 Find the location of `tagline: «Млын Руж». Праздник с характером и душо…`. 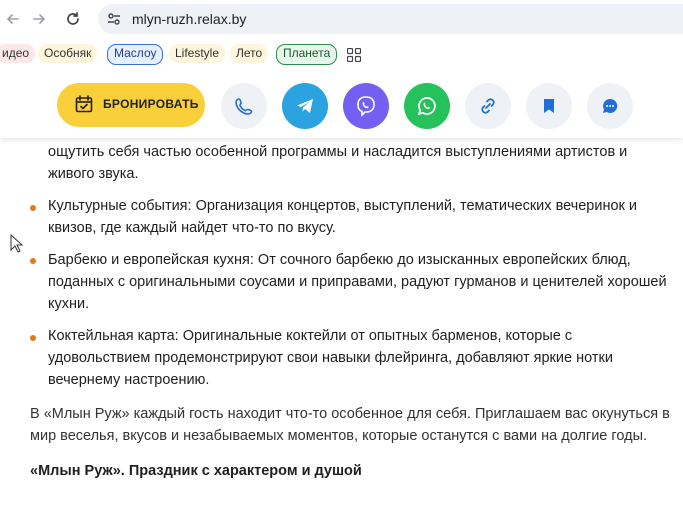

tagline: «Млын Руж». Праздник с характером и душо… is located at coordinates (196, 471).